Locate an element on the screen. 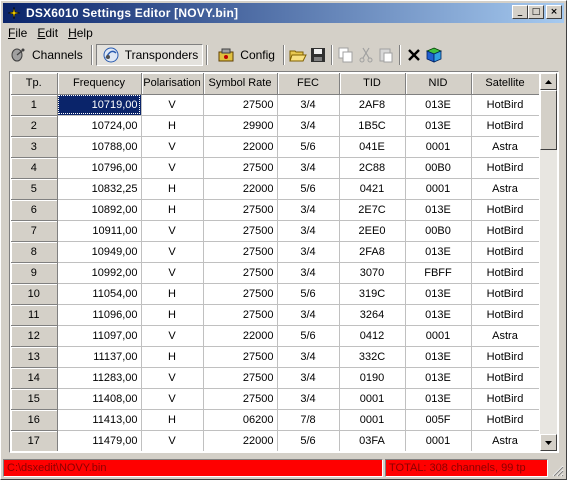 The width and height of the screenshot is (567, 480). cell-tp: 12 is located at coordinates (34, 336).